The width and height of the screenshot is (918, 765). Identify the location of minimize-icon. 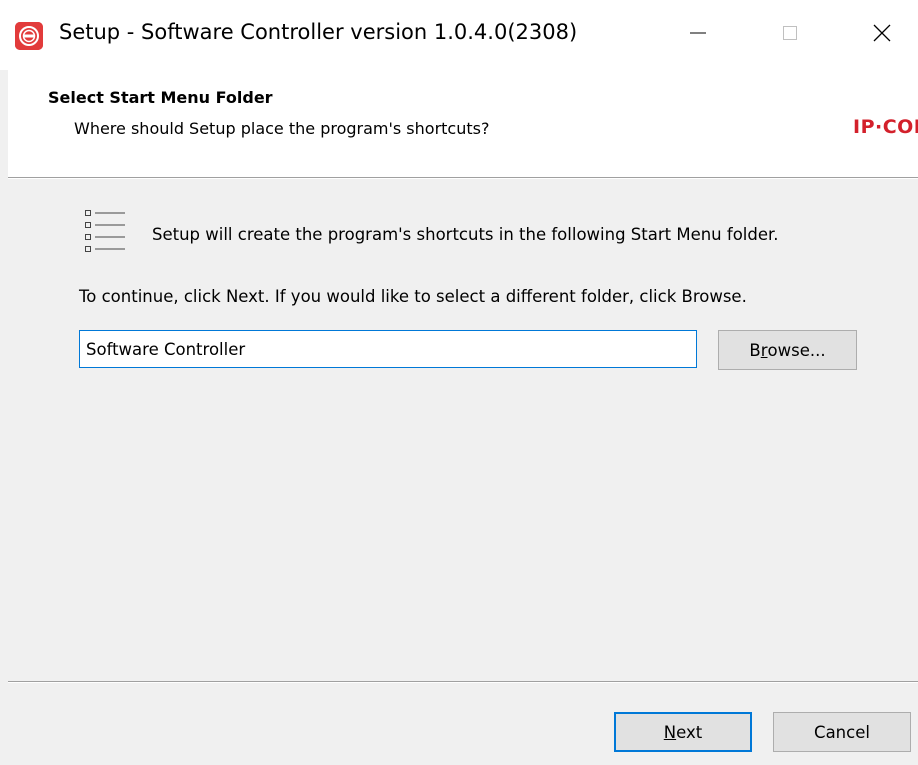
(698, 35).